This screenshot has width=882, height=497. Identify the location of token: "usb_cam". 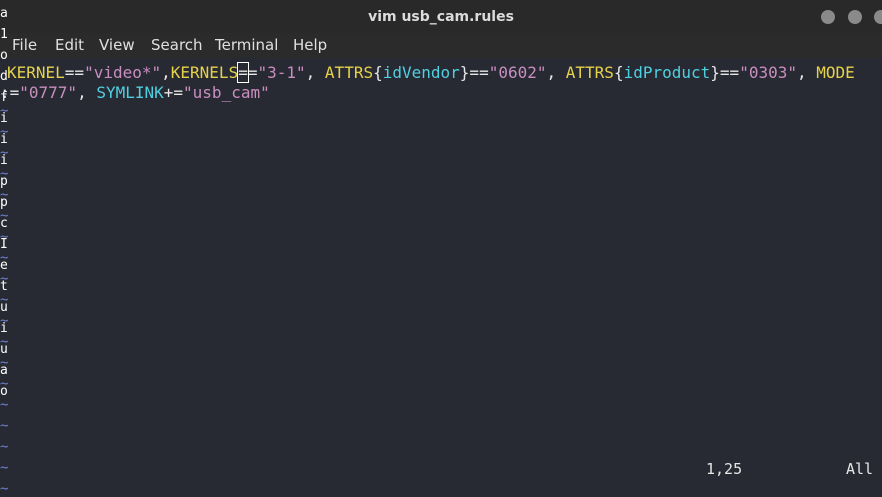
(226, 92).